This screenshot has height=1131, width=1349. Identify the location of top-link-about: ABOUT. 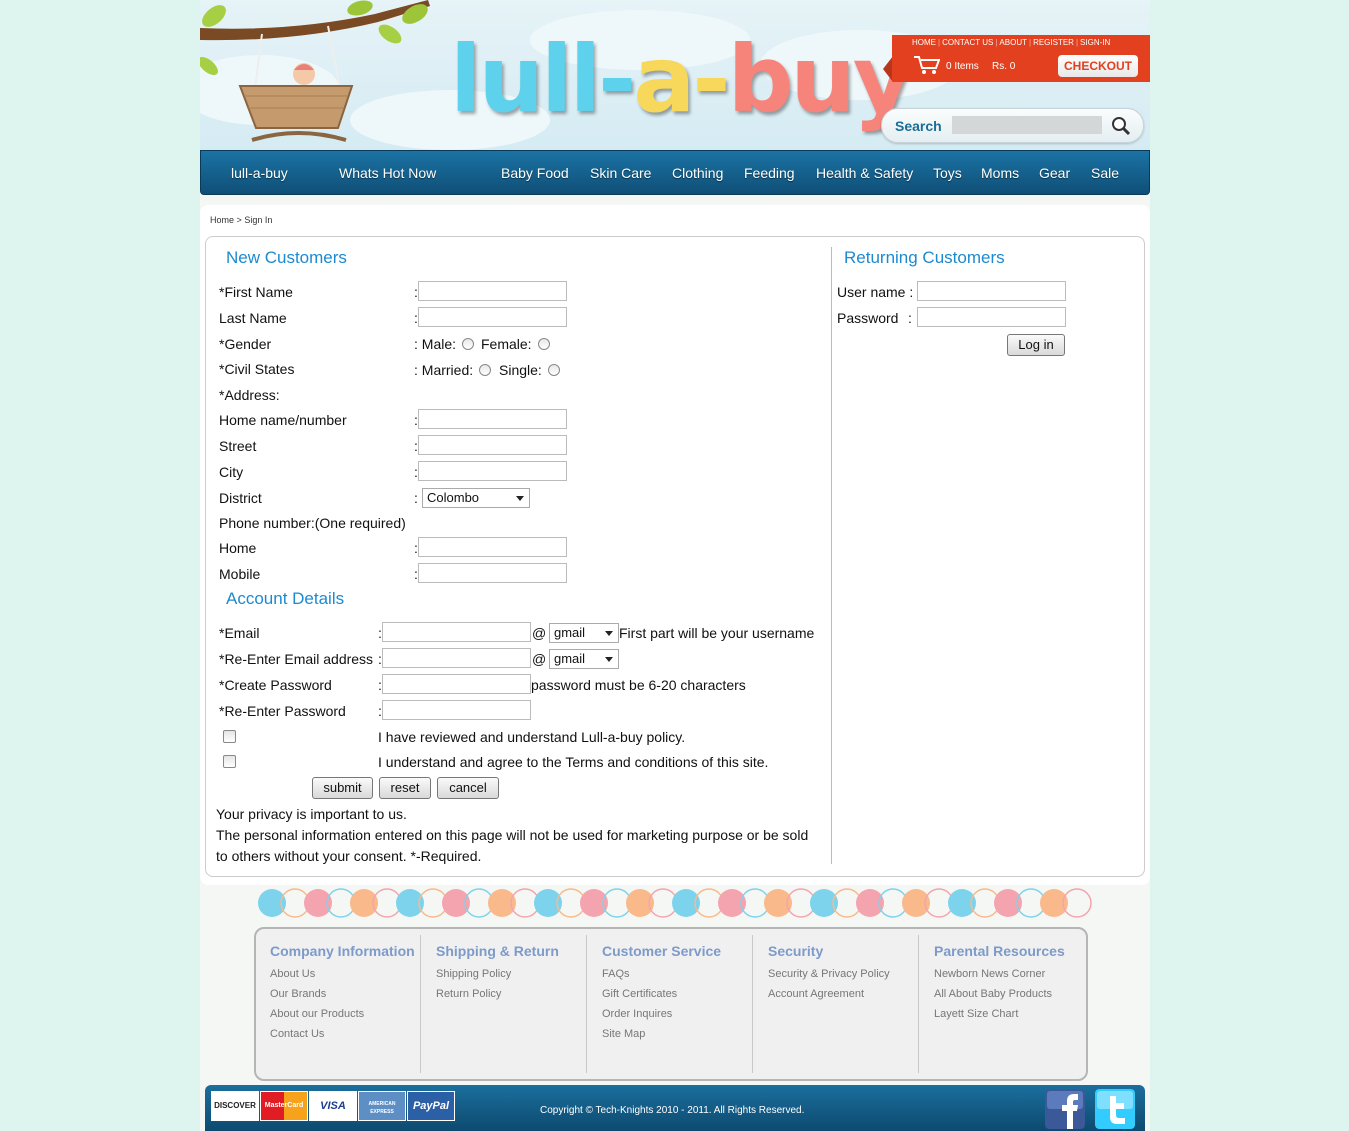
(1013, 42).